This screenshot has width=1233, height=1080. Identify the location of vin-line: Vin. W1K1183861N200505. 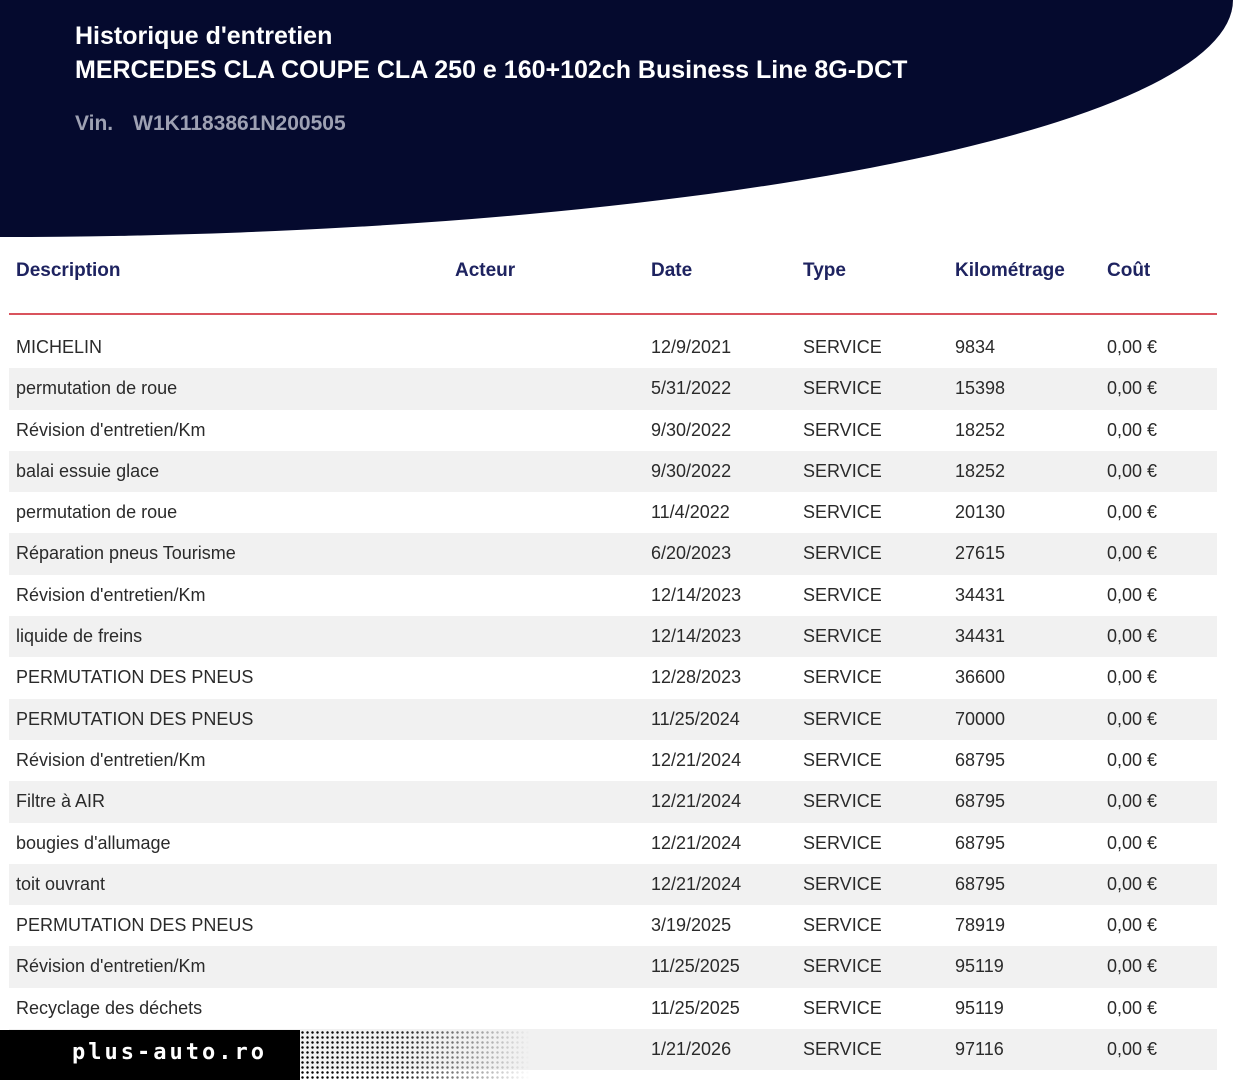
(210, 124).